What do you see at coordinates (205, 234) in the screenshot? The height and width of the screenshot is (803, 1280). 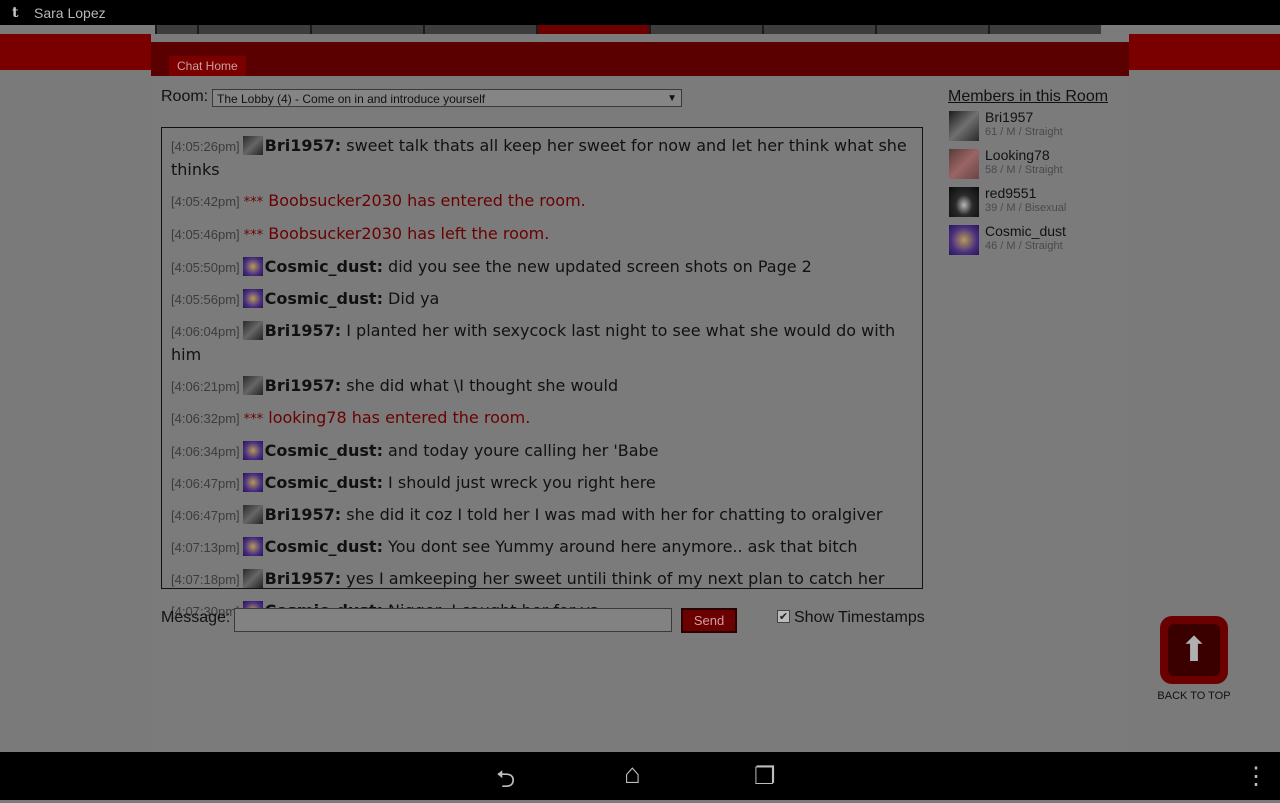 I see `message-timestamp: [4:05:46pm]` at bounding box center [205, 234].